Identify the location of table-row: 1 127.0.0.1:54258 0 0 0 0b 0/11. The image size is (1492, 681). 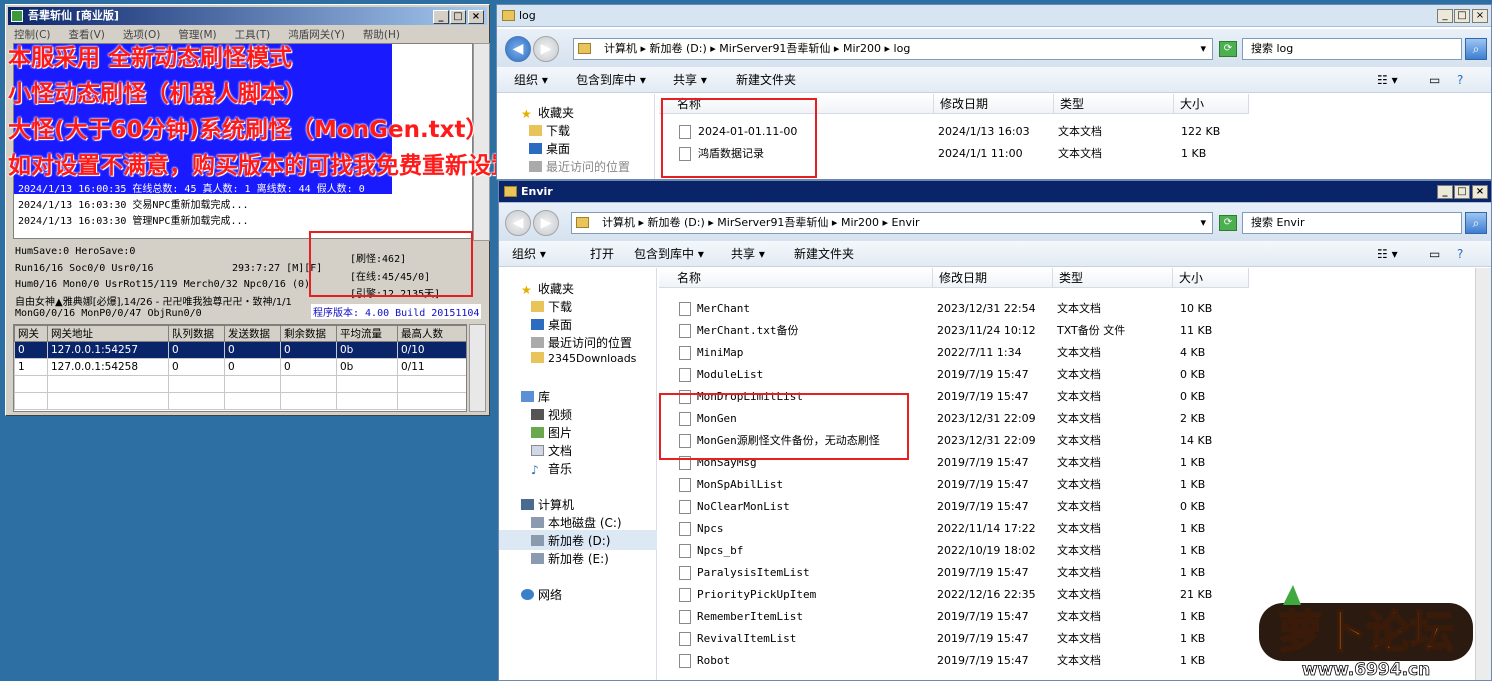
(240, 367).